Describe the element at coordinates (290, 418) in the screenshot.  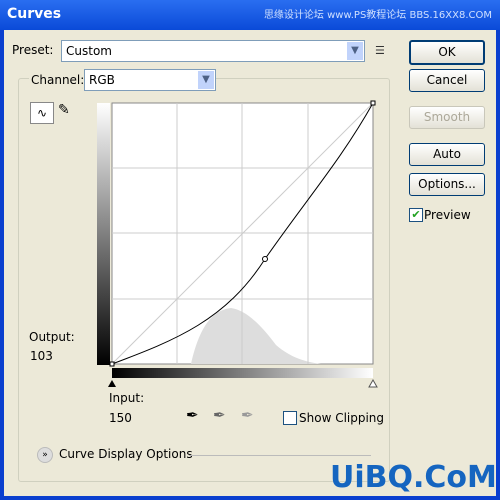
I see `show-clipping-checkbox` at that location.